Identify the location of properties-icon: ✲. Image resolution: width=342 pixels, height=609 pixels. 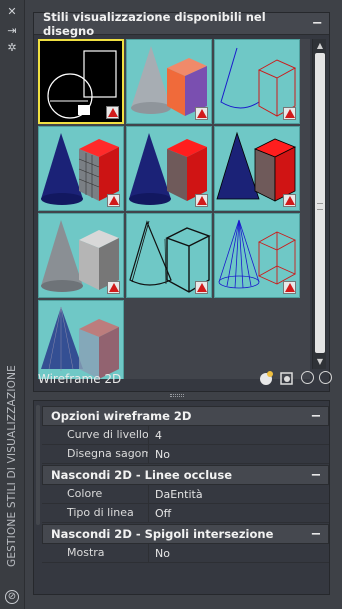
(12, 48).